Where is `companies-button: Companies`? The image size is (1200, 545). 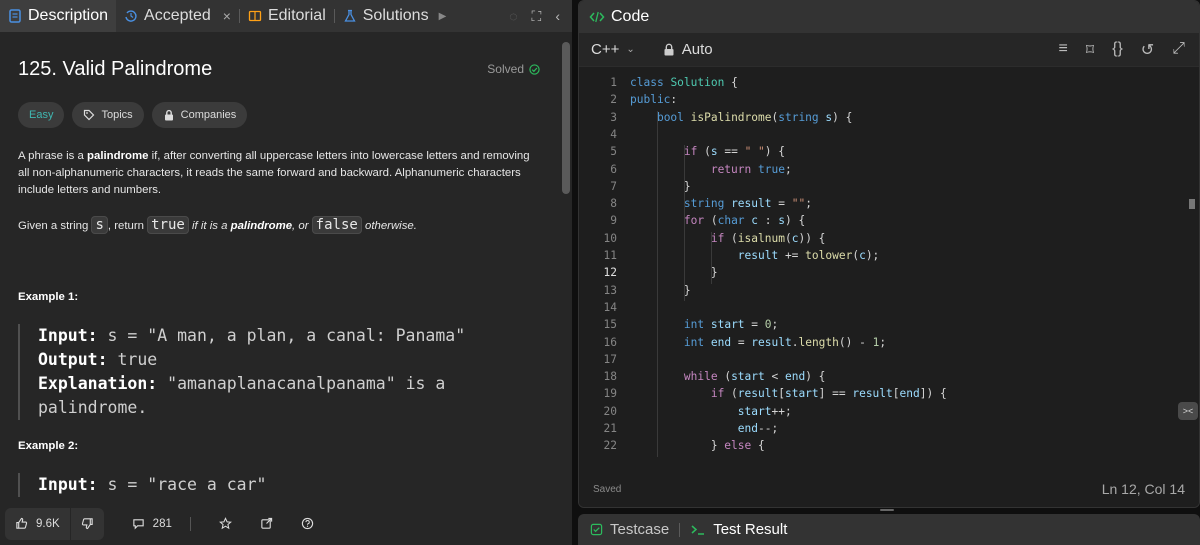
companies-button: Companies is located at coordinates (199, 115).